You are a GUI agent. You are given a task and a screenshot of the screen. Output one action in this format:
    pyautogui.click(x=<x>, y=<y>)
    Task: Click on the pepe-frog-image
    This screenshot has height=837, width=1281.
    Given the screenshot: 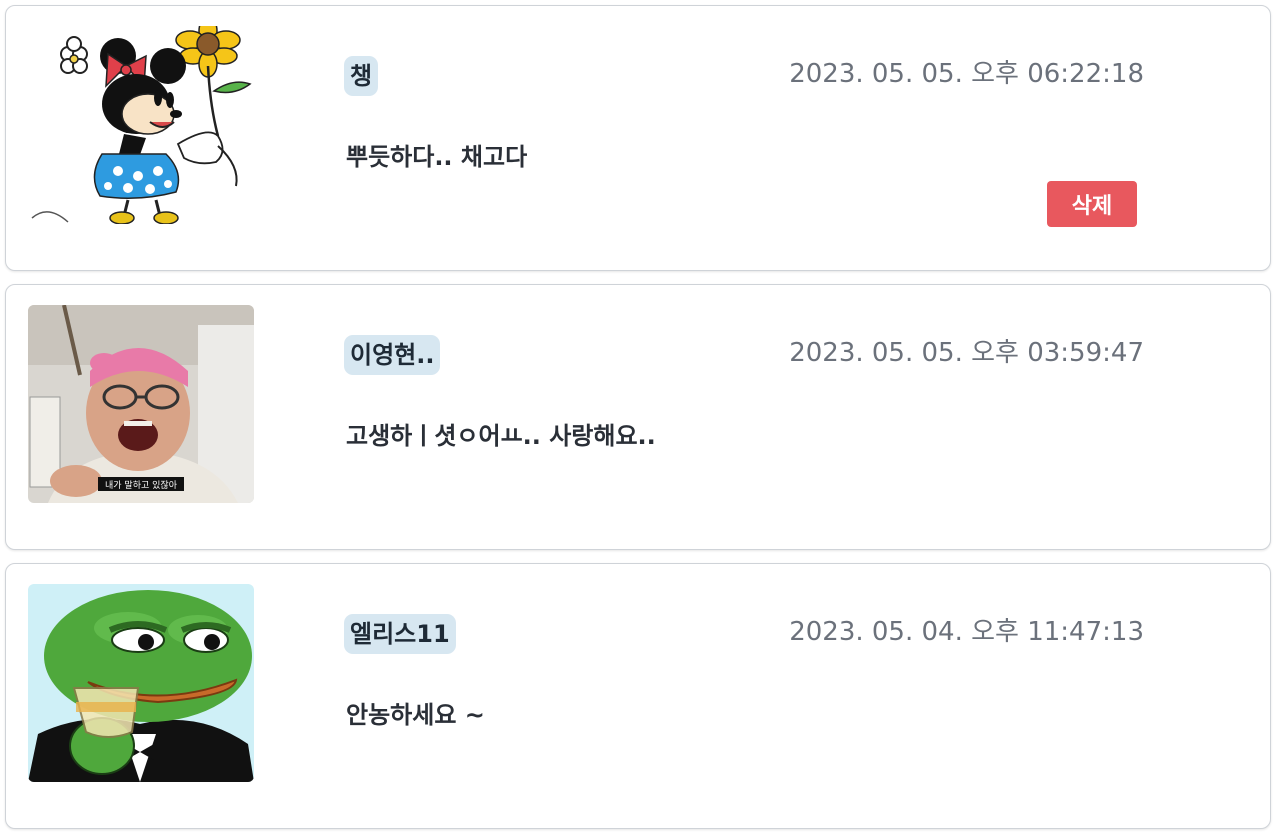 What is the action you would take?
    pyautogui.click(x=141, y=683)
    